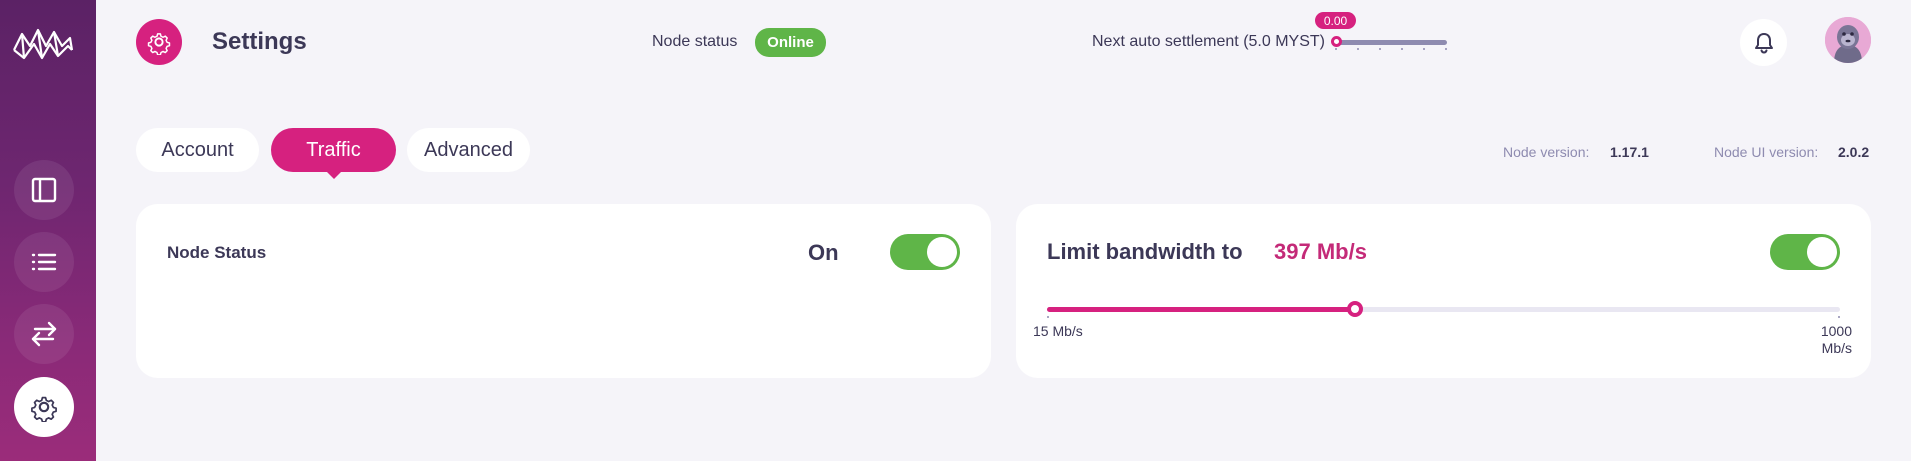 This screenshot has width=1911, height=461. I want to click on bandwidth-slider-fill, so click(1201, 309).